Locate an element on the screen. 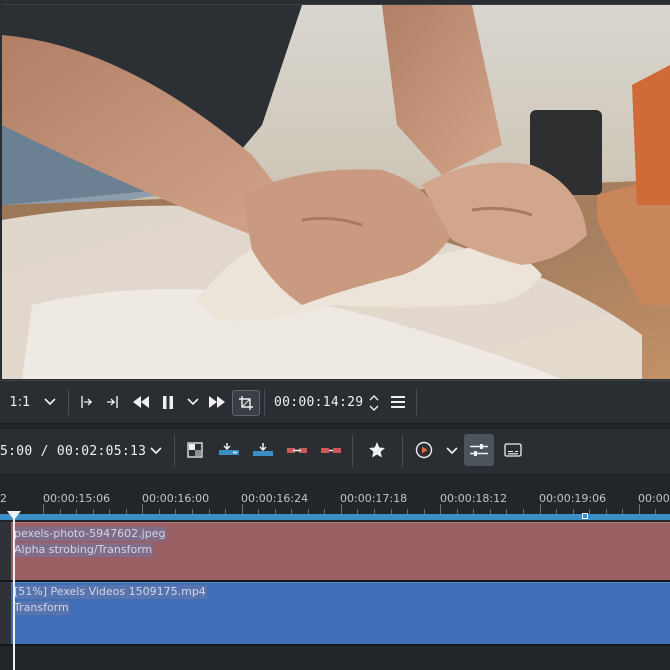 This screenshot has width=670, height=670. insert-clip-icon is located at coordinates (229, 450).